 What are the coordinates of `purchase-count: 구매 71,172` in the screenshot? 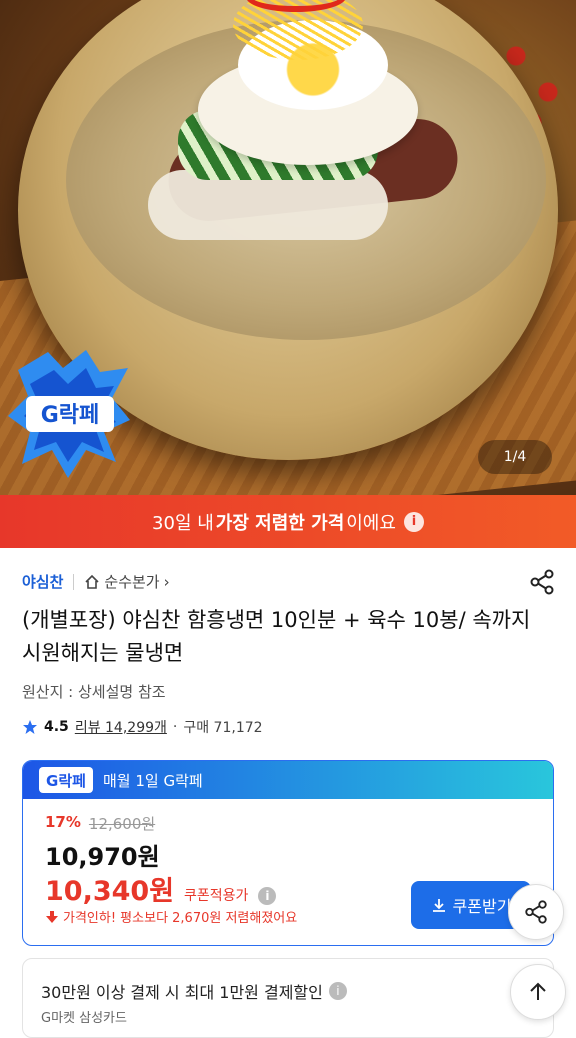 It's located at (223, 728).